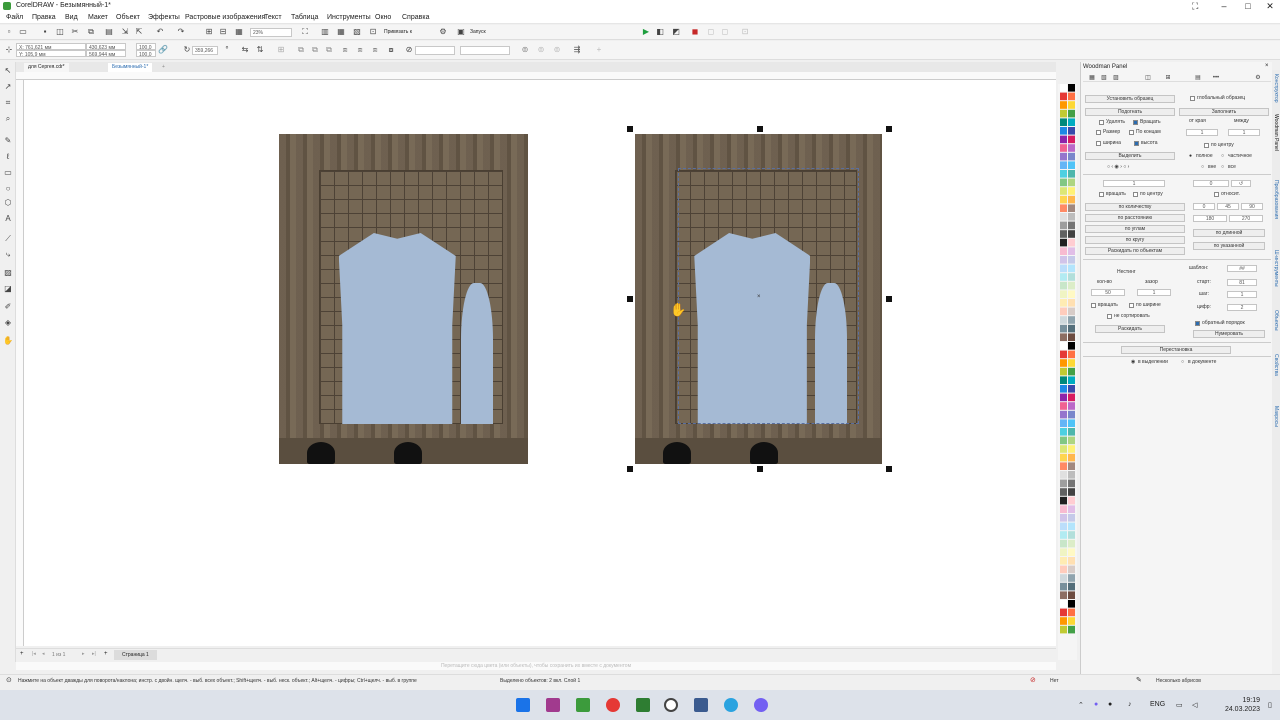 The image size is (1280, 720). Describe the element at coordinates (1246, 218) in the screenshot. I see `angle-270-button: 270` at that location.